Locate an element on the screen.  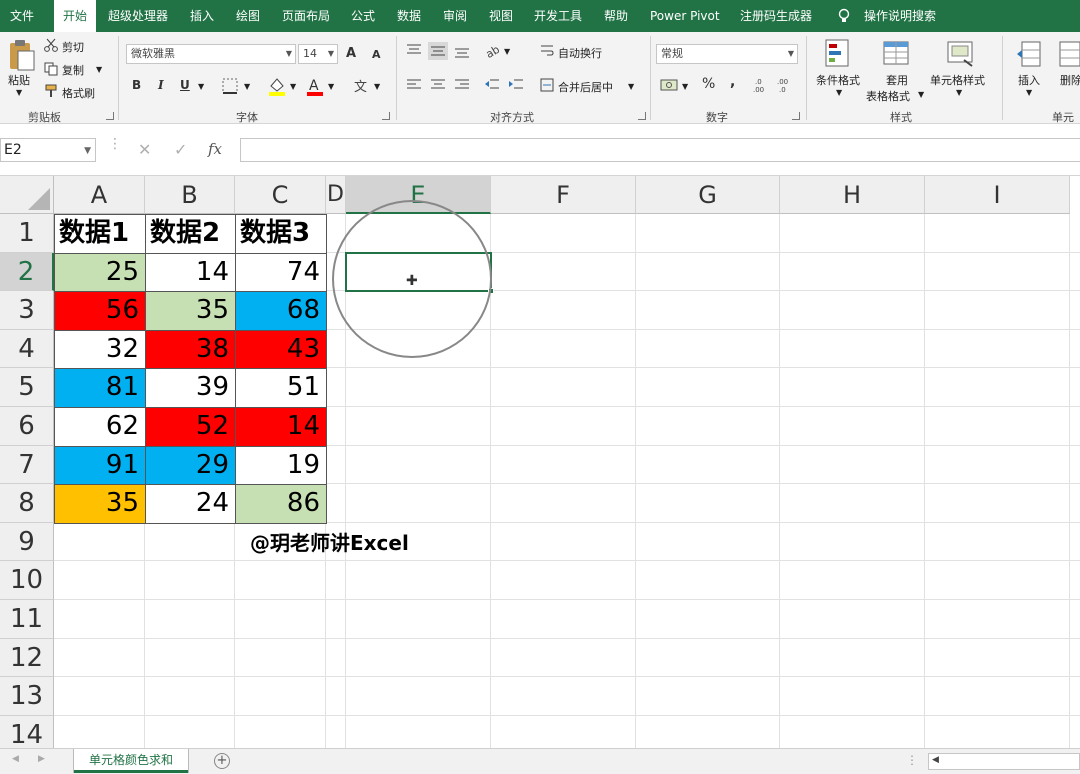
menu-tab-home: 开始 is located at coordinates (75, 16).